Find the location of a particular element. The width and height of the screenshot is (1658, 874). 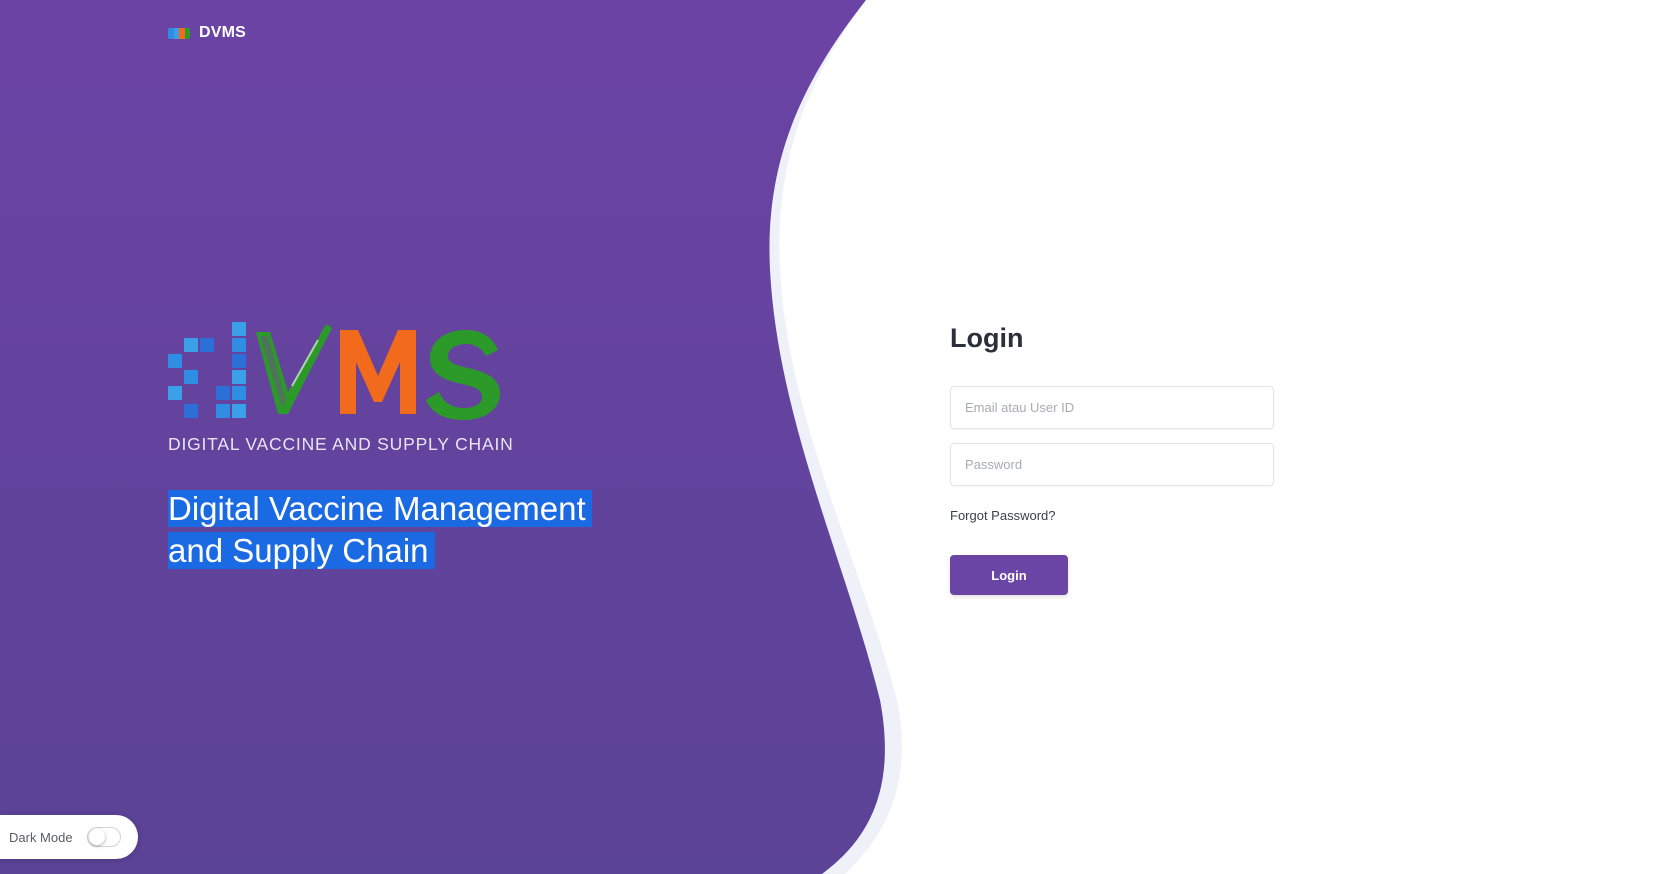

headline-line-1: Digital Vaccine Management is located at coordinates (380, 508).